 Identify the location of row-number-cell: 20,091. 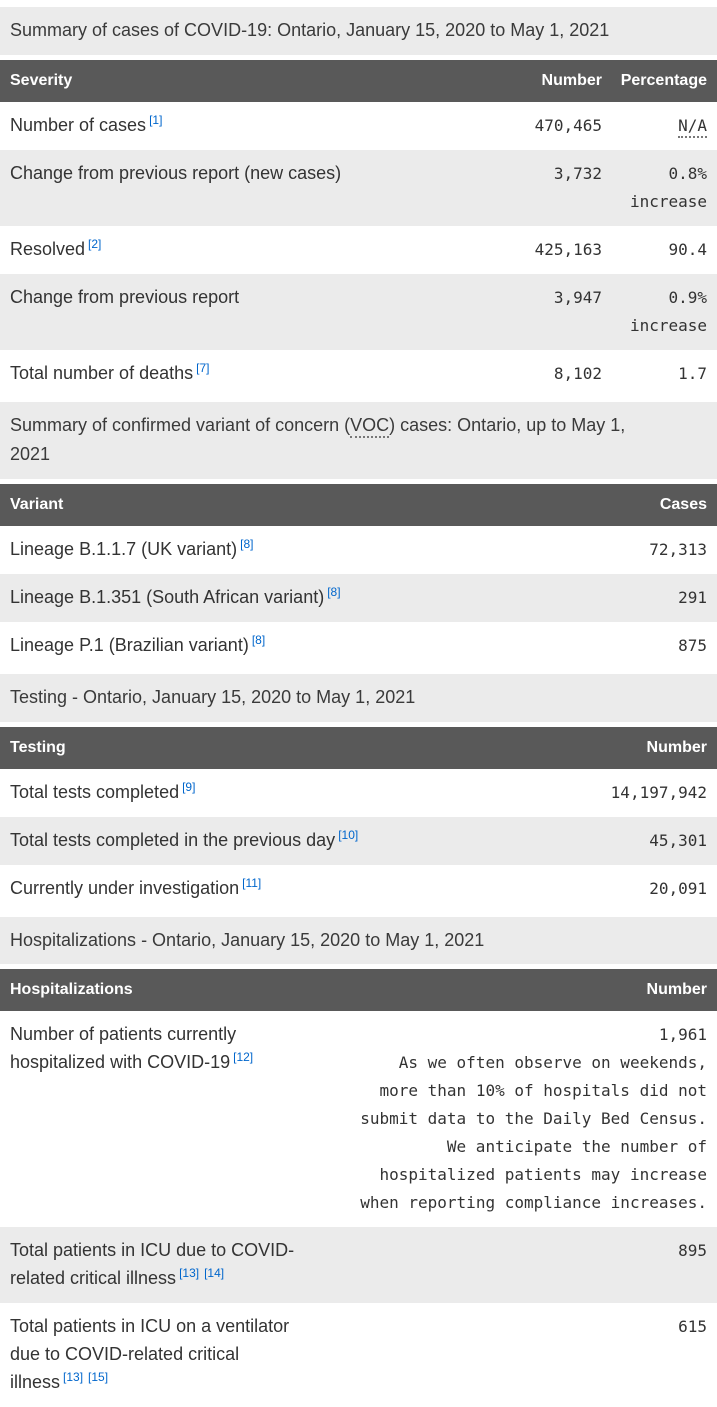
(678, 888).